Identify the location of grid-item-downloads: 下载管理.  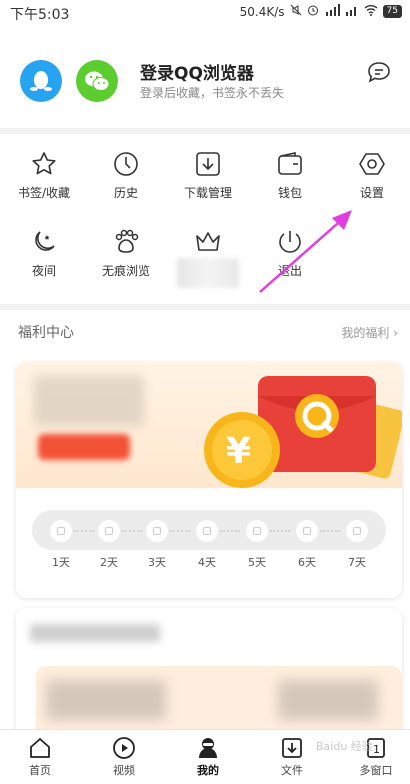
(208, 175).